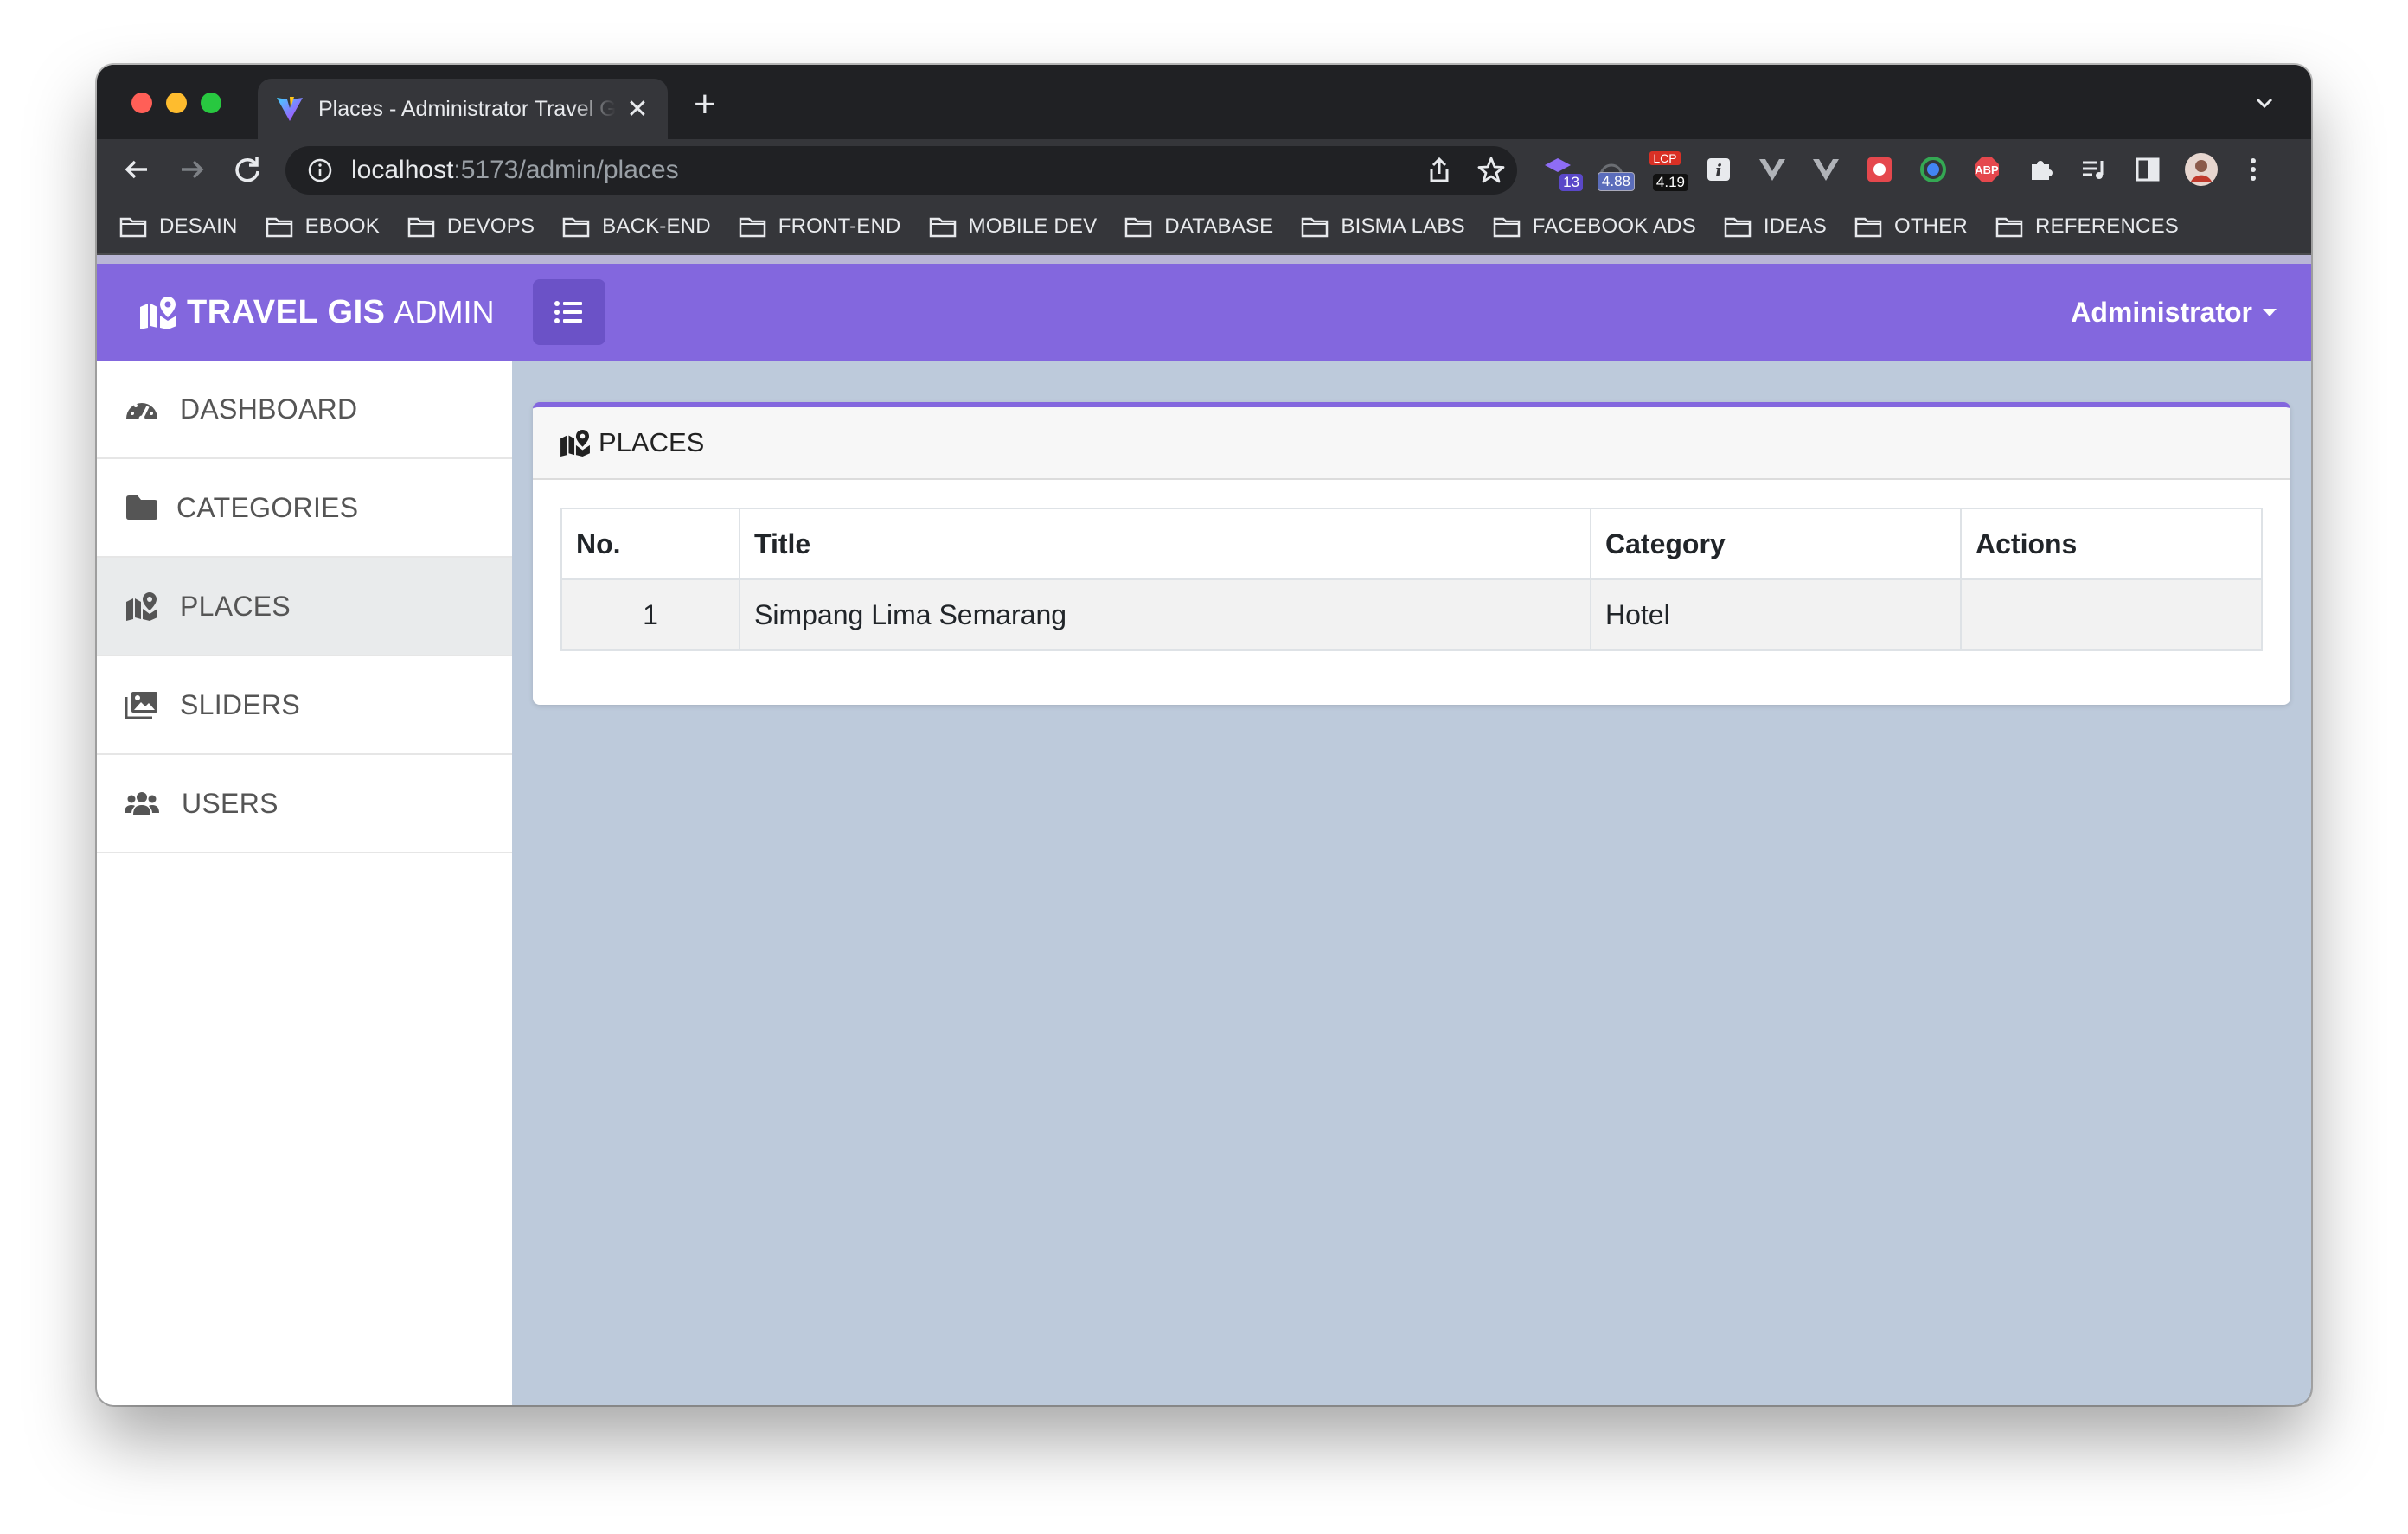 This screenshot has width=2408, height=1534. I want to click on media-icon, so click(2094, 169).